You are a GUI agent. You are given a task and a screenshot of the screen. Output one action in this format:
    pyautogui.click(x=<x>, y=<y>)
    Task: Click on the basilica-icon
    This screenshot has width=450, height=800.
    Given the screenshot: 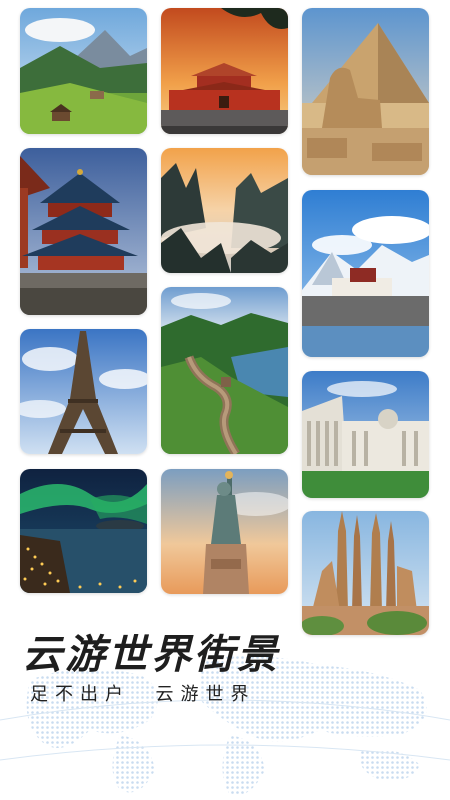 What is the action you would take?
    pyautogui.click(x=365, y=573)
    